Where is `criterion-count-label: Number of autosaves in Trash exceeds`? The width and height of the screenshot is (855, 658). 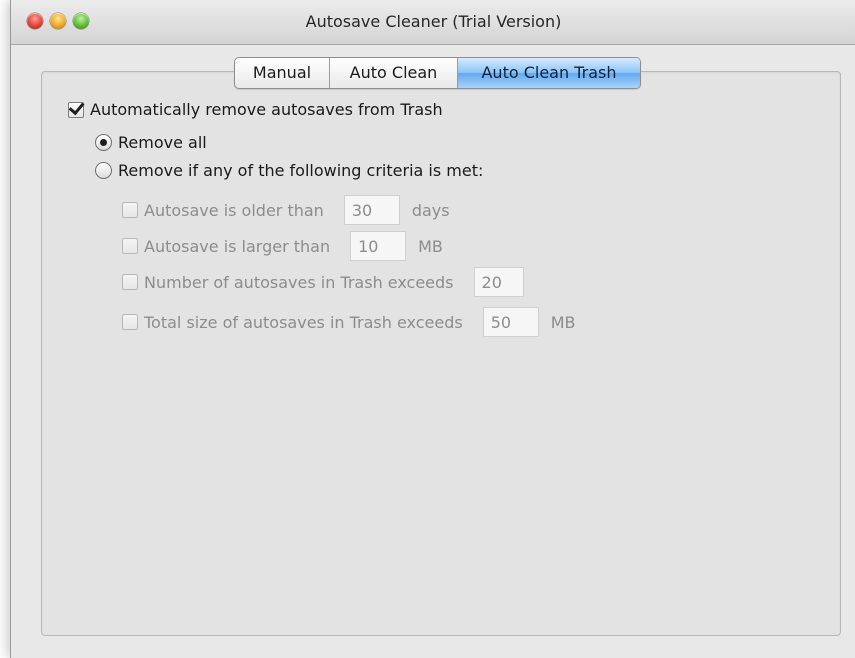 criterion-count-label: Number of autosaves in Trash exceeds is located at coordinates (299, 282).